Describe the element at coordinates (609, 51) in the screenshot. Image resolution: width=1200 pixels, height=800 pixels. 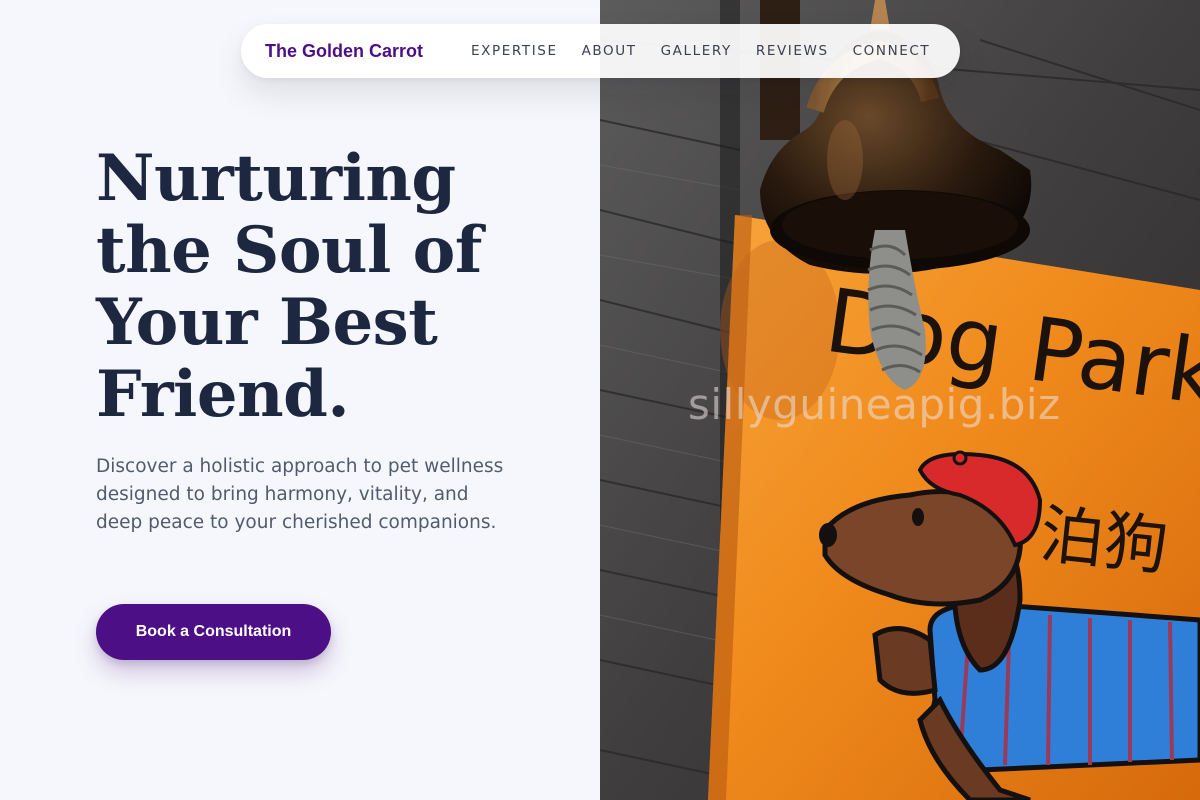
I see `nav-link-about: ABOUT` at that location.